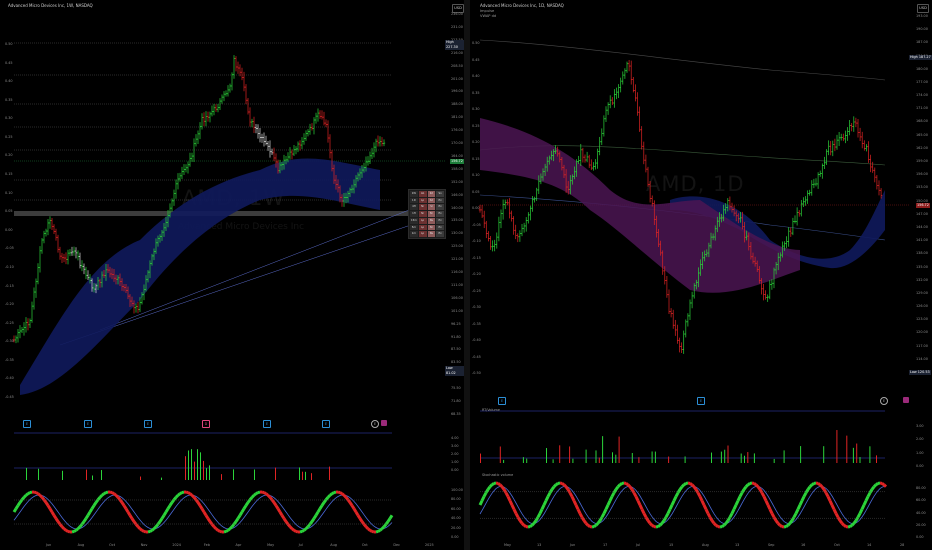 The height and width of the screenshot is (550, 932). Describe the element at coordinates (921, 488) in the screenshot. I see `osc-axis-label: 80.00` at that location.